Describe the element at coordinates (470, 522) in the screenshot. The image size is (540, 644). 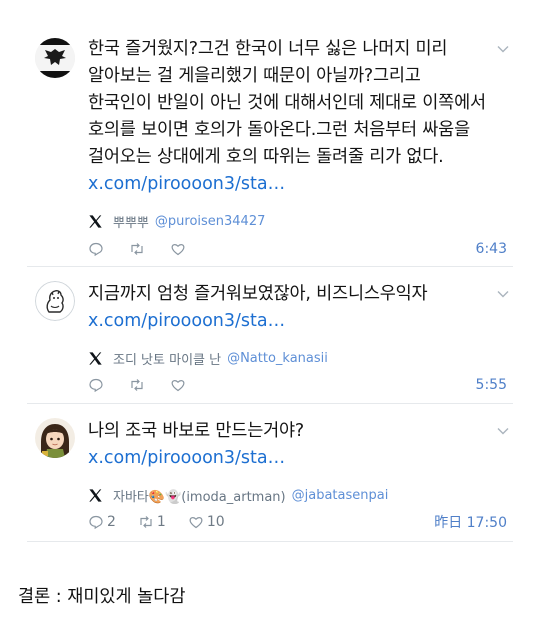
I see `post-time: 昨日 17:50` at that location.